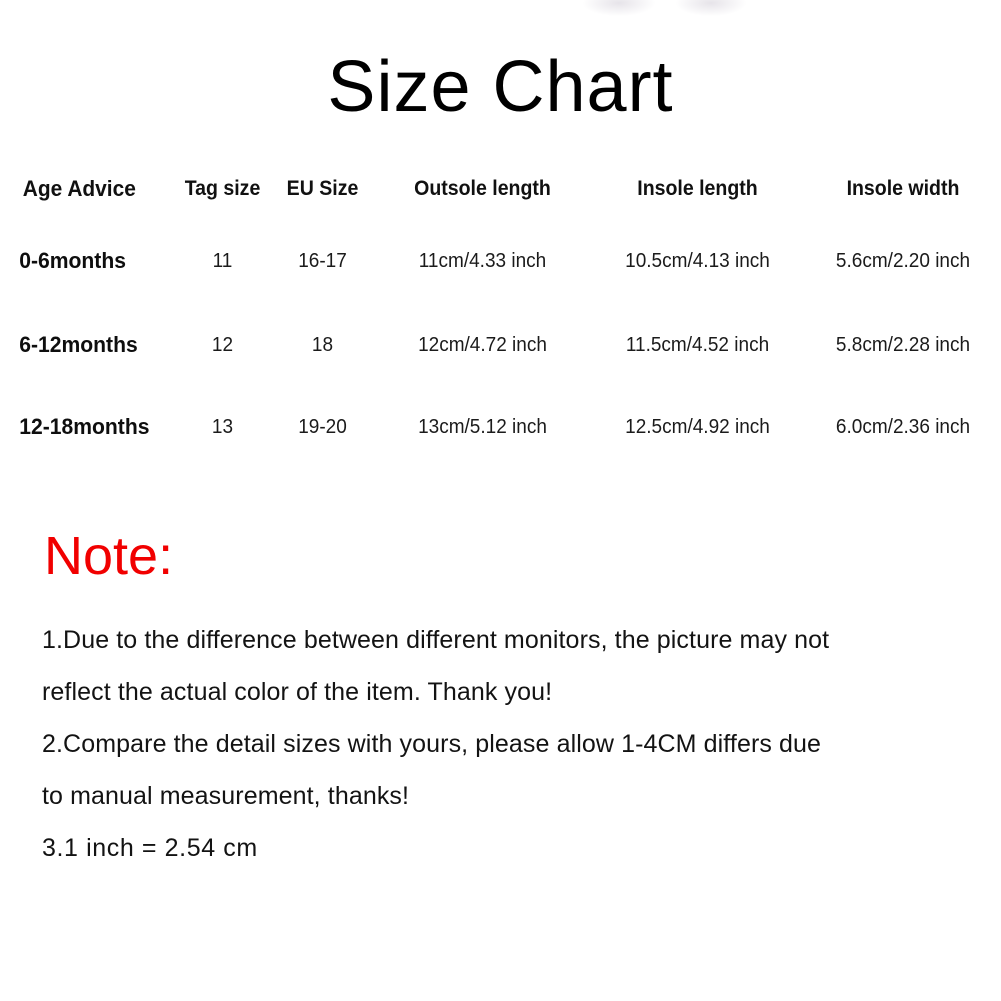 This screenshot has width=1001, height=1001. What do you see at coordinates (903, 344) in the screenshot?
I see `cell-insole-width: 5.8cm/2.28 inch` at bounding box center [903, 344].